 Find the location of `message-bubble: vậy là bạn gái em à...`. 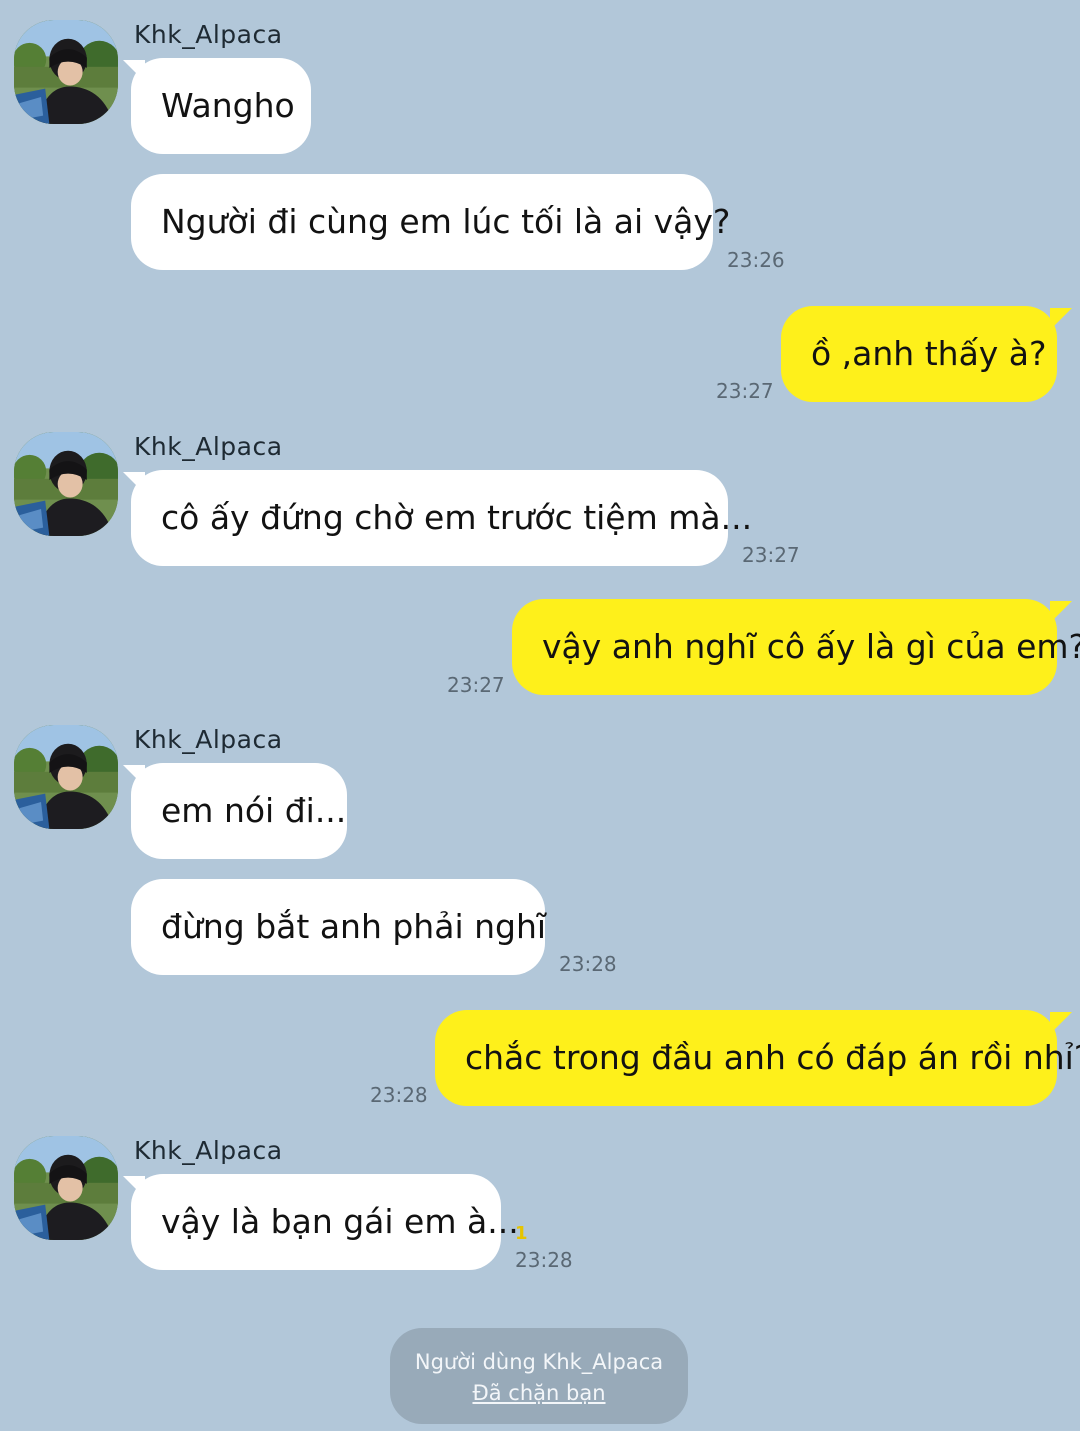

message-bubble: vậy là bạn gái em à... is located at coordinates (325, 1222).